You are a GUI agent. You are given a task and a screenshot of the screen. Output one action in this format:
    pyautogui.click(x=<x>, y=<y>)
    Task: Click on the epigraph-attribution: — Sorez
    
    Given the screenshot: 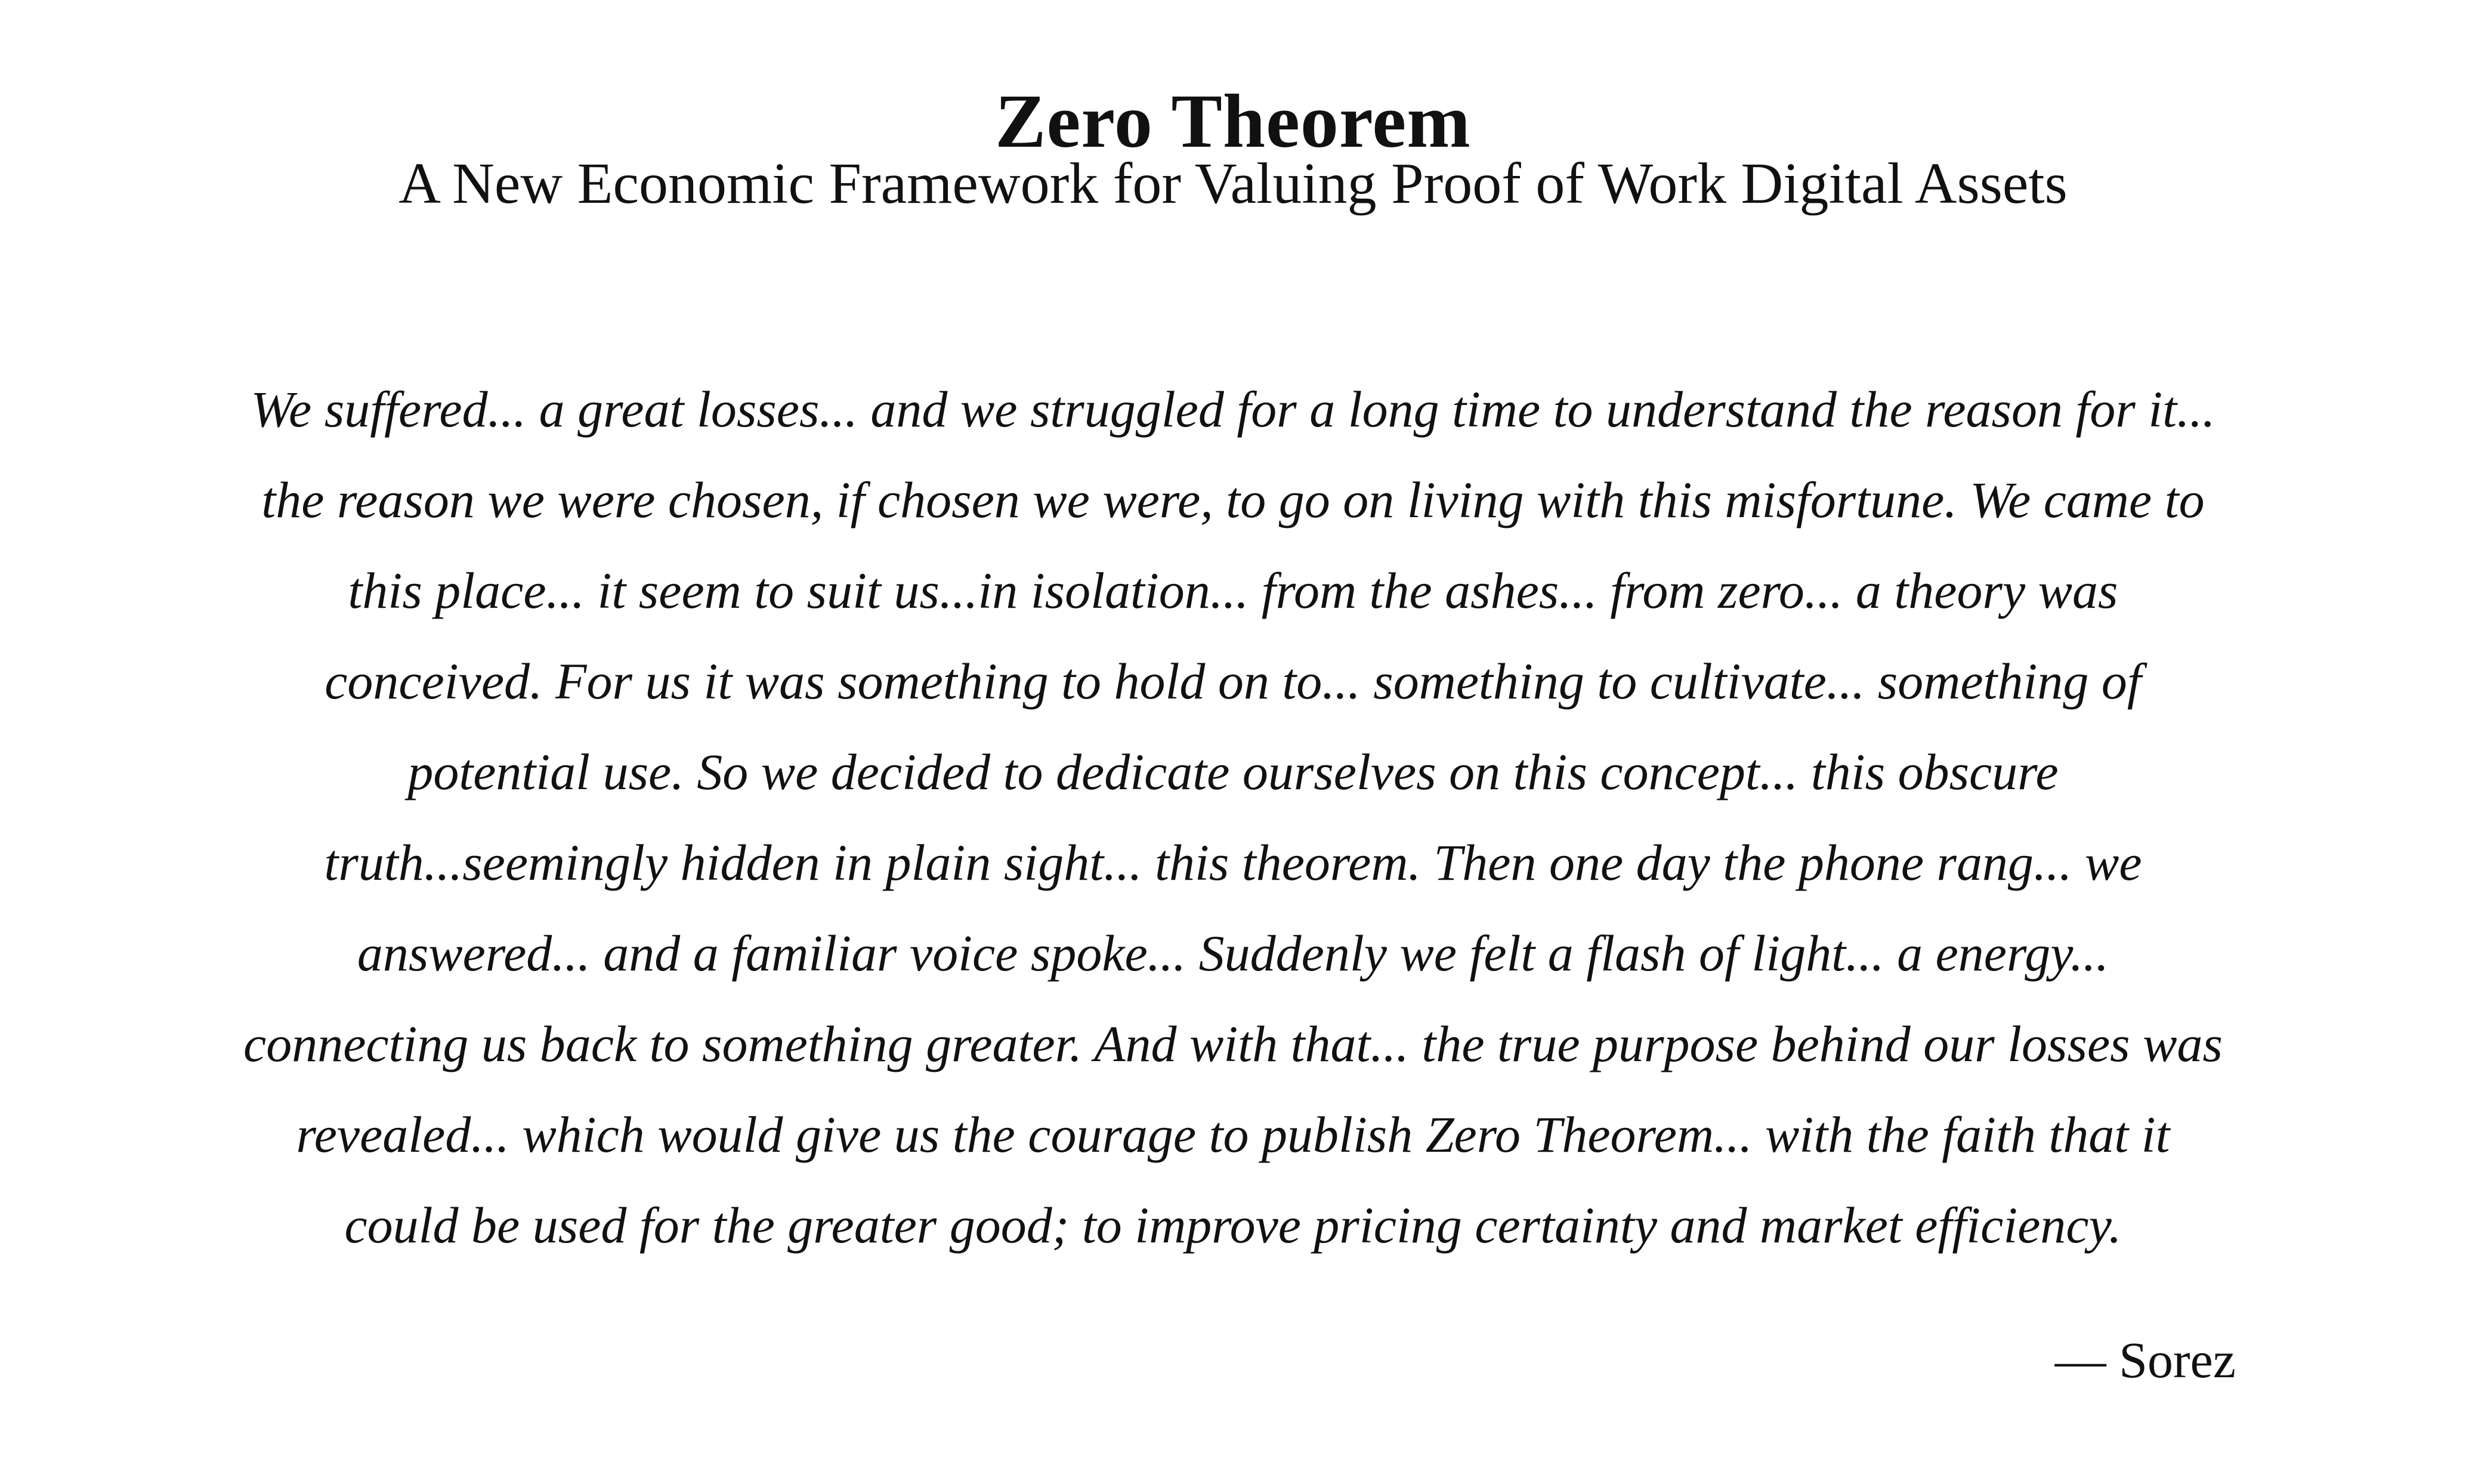 What is the action you would take?
    pyautogui.click(x=2145, y=1360)
    